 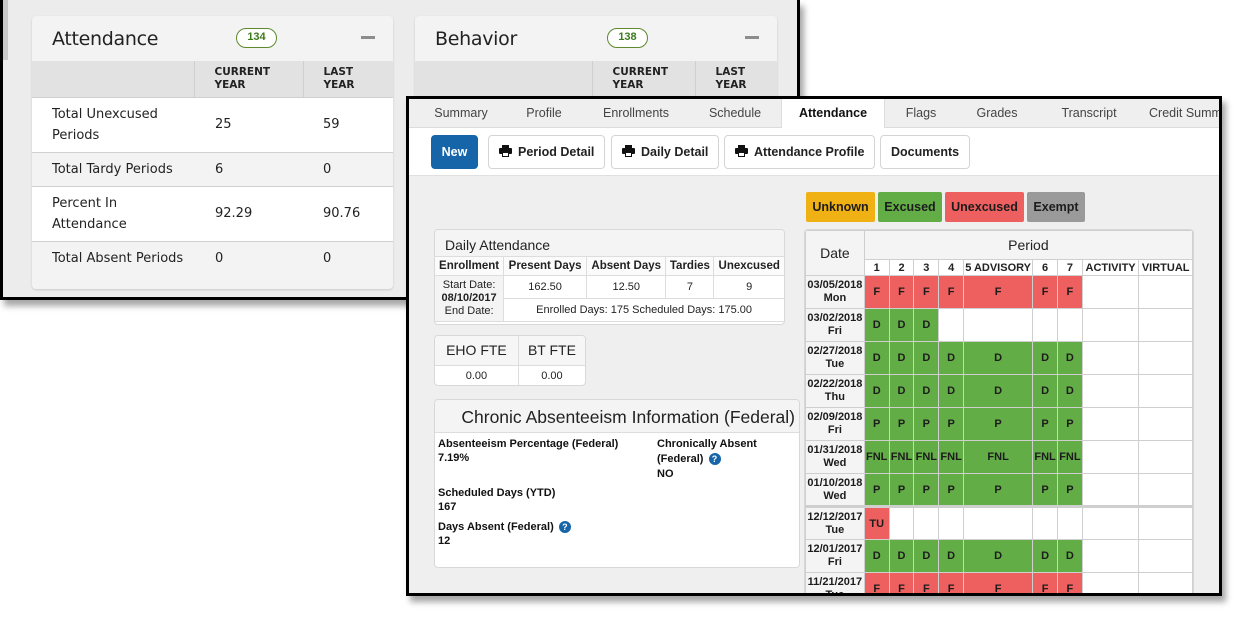 What do you see at coordinates (835, 424) in the screenshot?
I see `row-date: 02/09/2018 Fri` at bounding box center [835, 424].